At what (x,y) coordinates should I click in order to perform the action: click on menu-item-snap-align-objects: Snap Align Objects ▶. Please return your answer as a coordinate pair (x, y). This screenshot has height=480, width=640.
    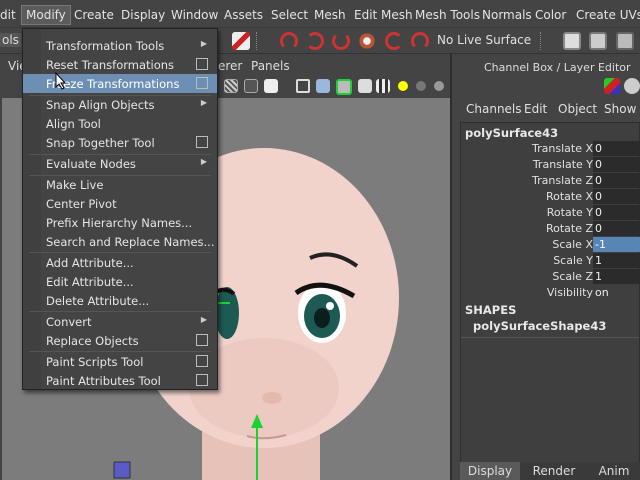
    Looking at the image, I should click on (120, 104).